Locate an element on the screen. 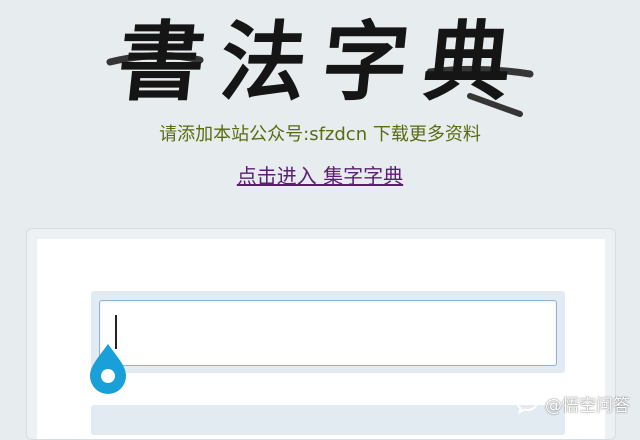 The image size is (640, 440). watermark: @悟空问答 is located at coordinates (572, 403).